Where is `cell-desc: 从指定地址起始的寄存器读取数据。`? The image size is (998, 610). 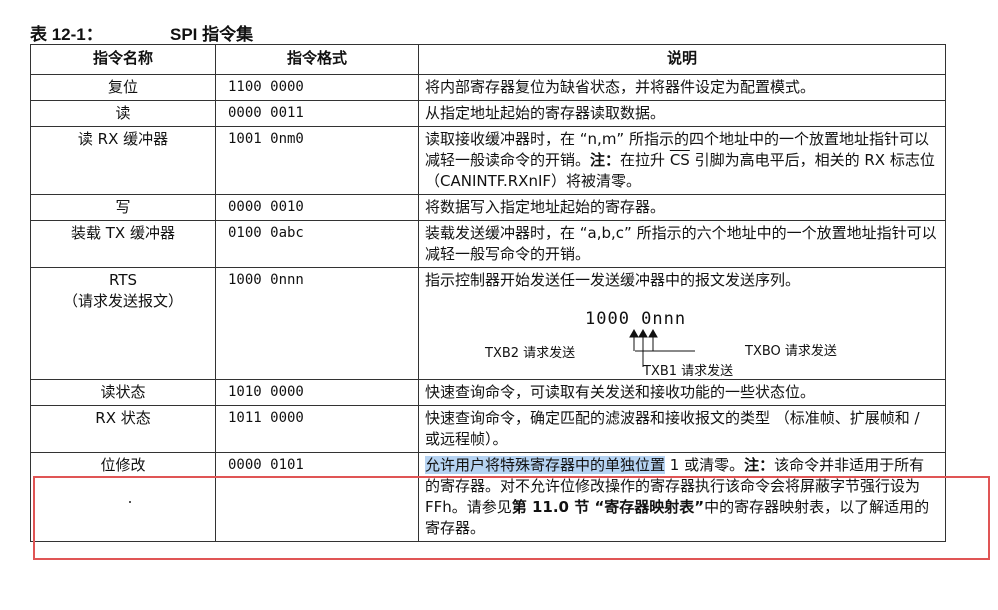 cell-desc: 从指定地址起始的寄存器读取数据。 is located at coordinates (682, 113).